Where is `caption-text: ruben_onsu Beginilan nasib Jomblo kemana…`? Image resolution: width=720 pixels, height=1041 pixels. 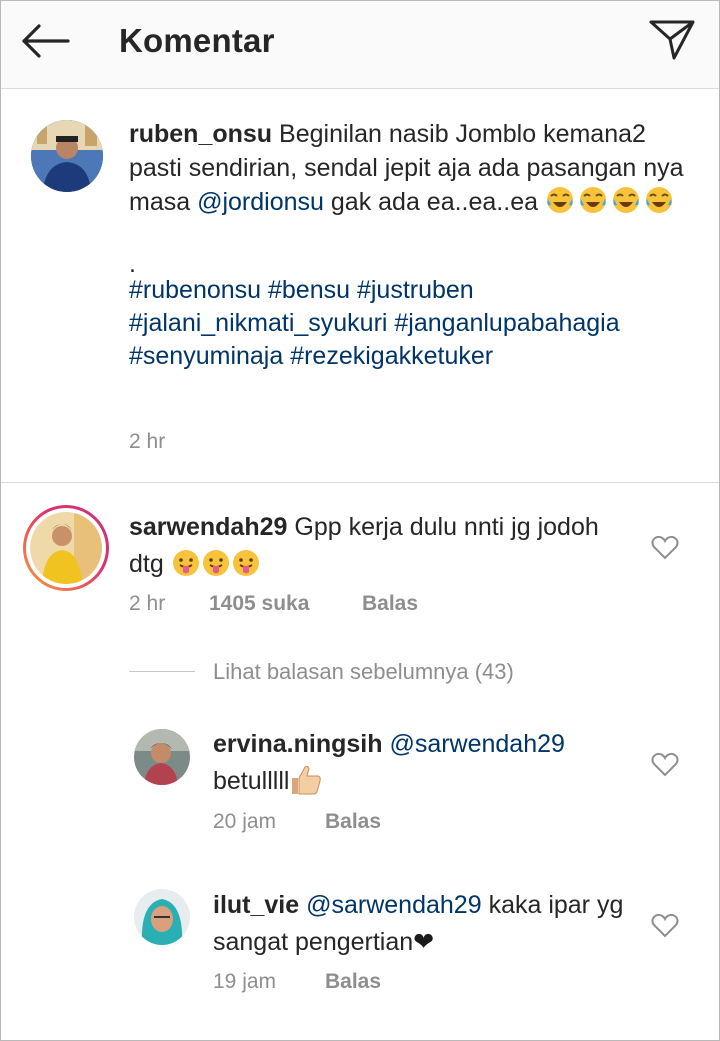 caption-text: ruben_onsu Beginilan nasib Jomblo kemana… is located at coordinates (414, 168).